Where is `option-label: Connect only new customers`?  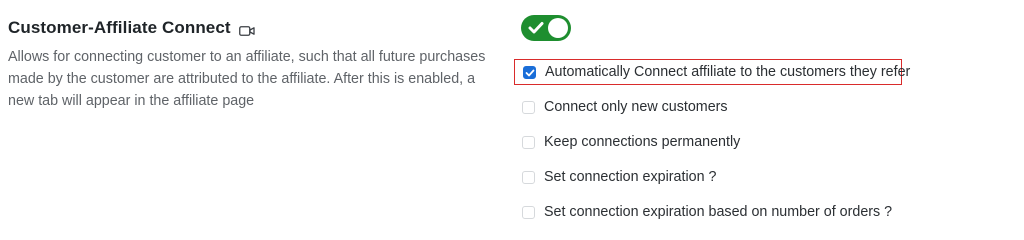 option-label: Connect only new customers is located at coordinates (636, 107).